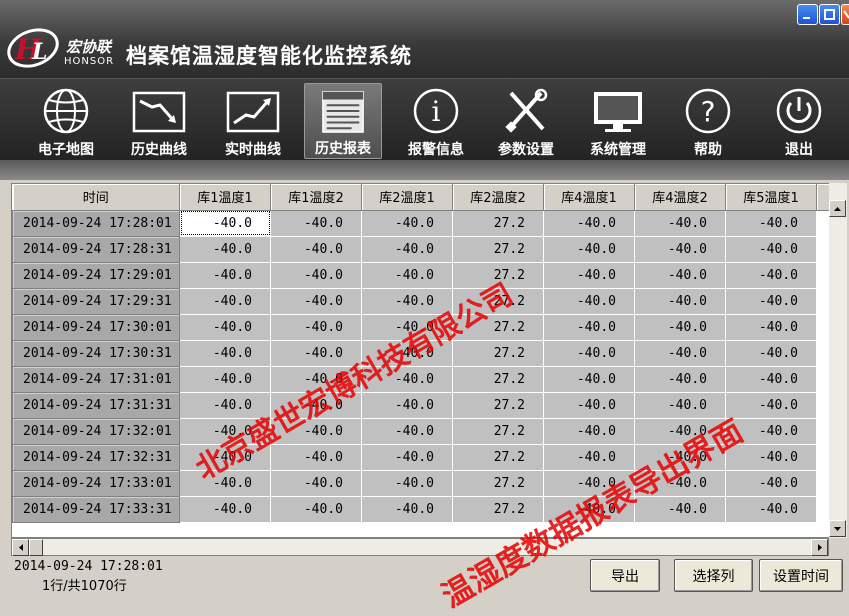  I want to click on row-time-cell: 2014-09-24 17:30:31, so click(96, 353).